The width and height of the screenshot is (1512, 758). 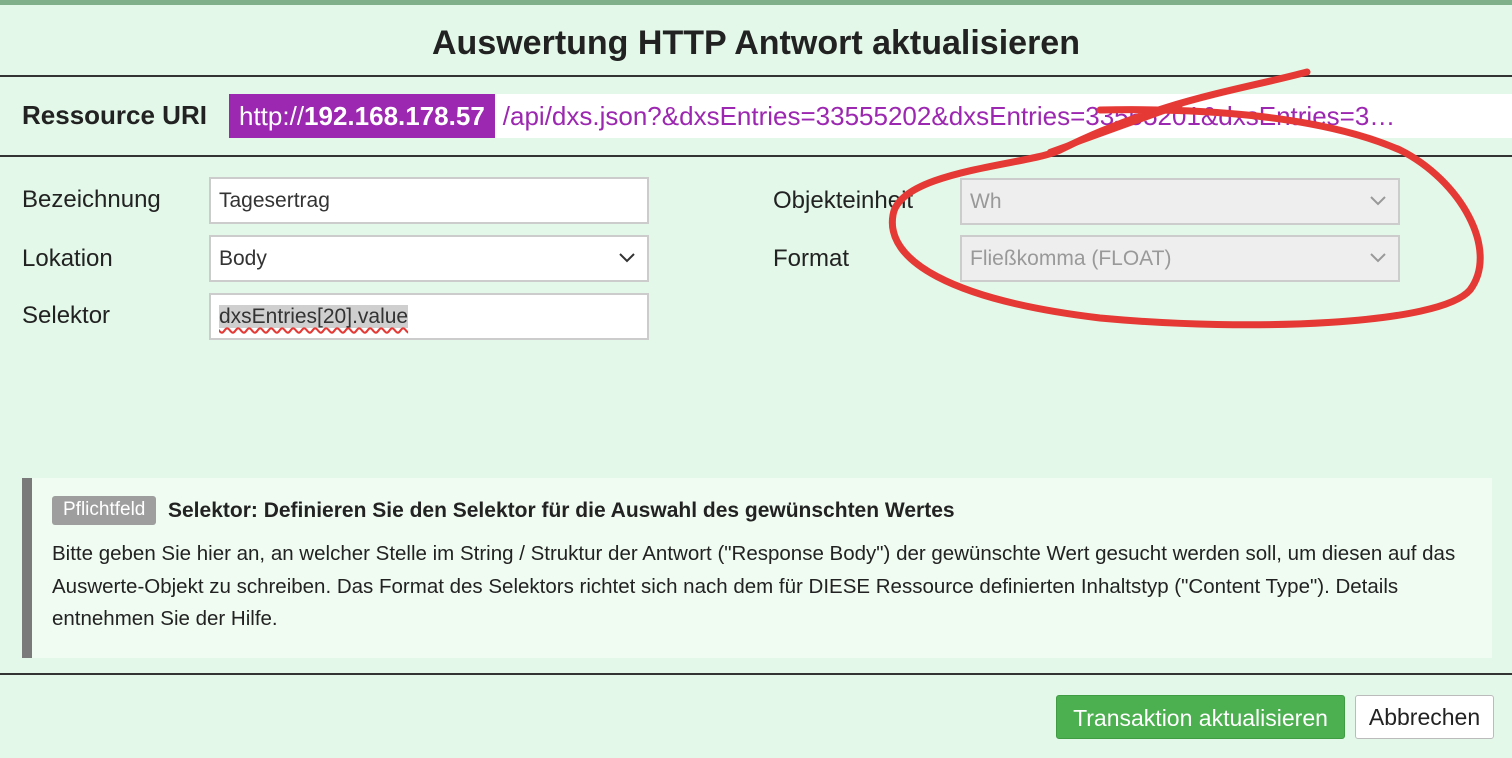 What do you see at coordinates (756, 674) in the screenshot?
I see `footer-divider` at bounding box center [756, 674].